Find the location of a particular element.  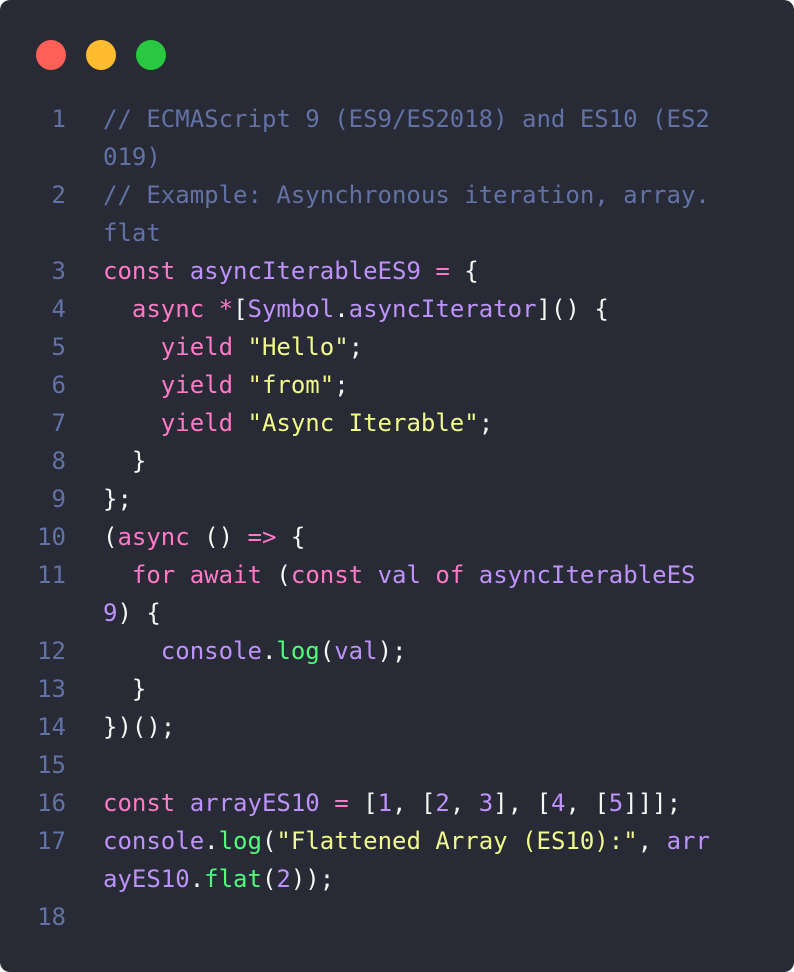

code-line: 5 yield "Hello"; is located at coordinates (397, 347).